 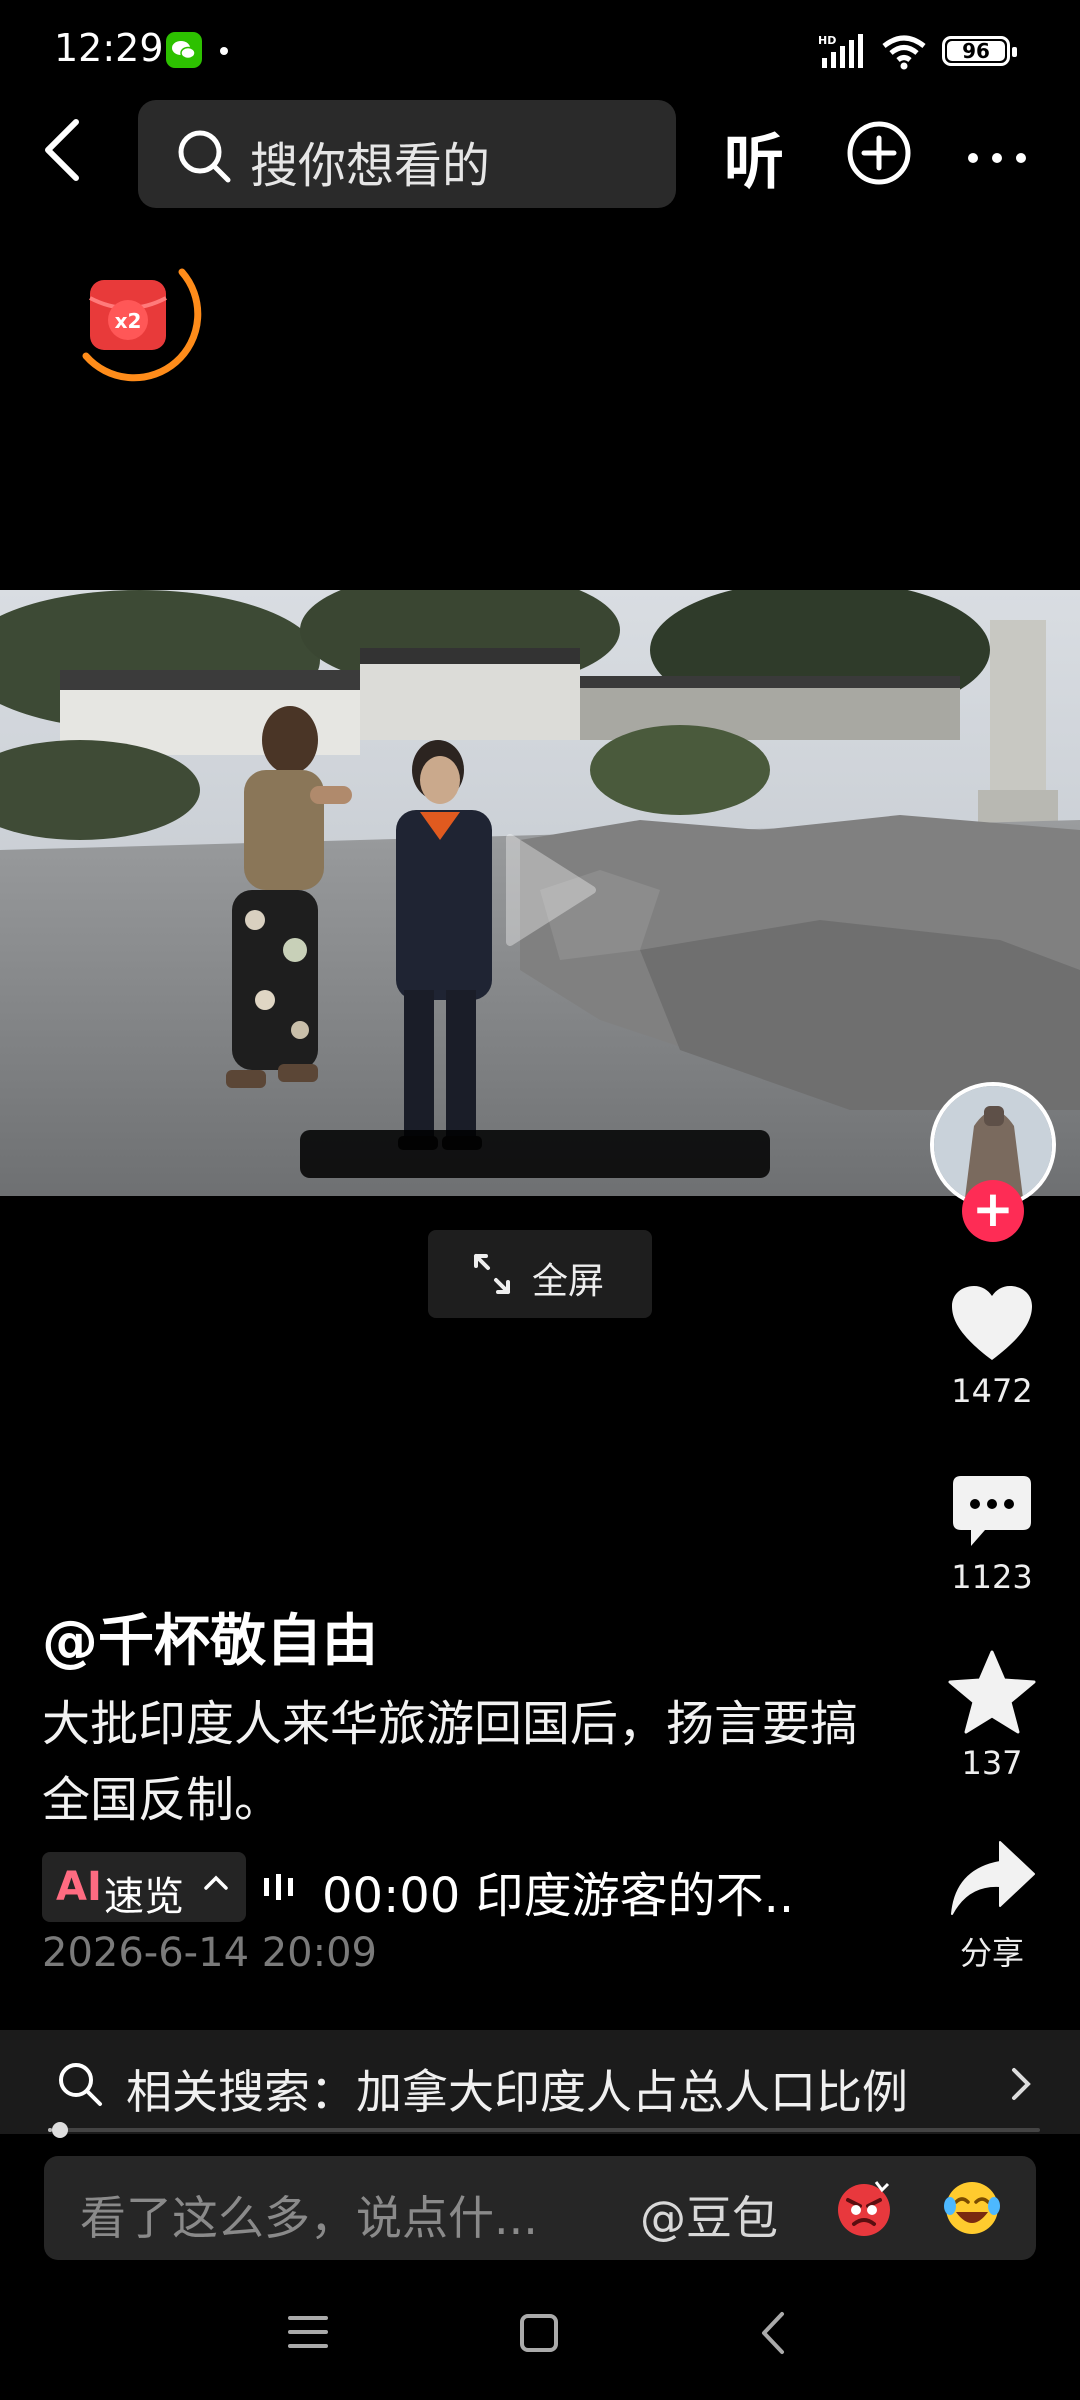 I want to click on ai-summary-label: 速览, so click(x=144, y=1897).